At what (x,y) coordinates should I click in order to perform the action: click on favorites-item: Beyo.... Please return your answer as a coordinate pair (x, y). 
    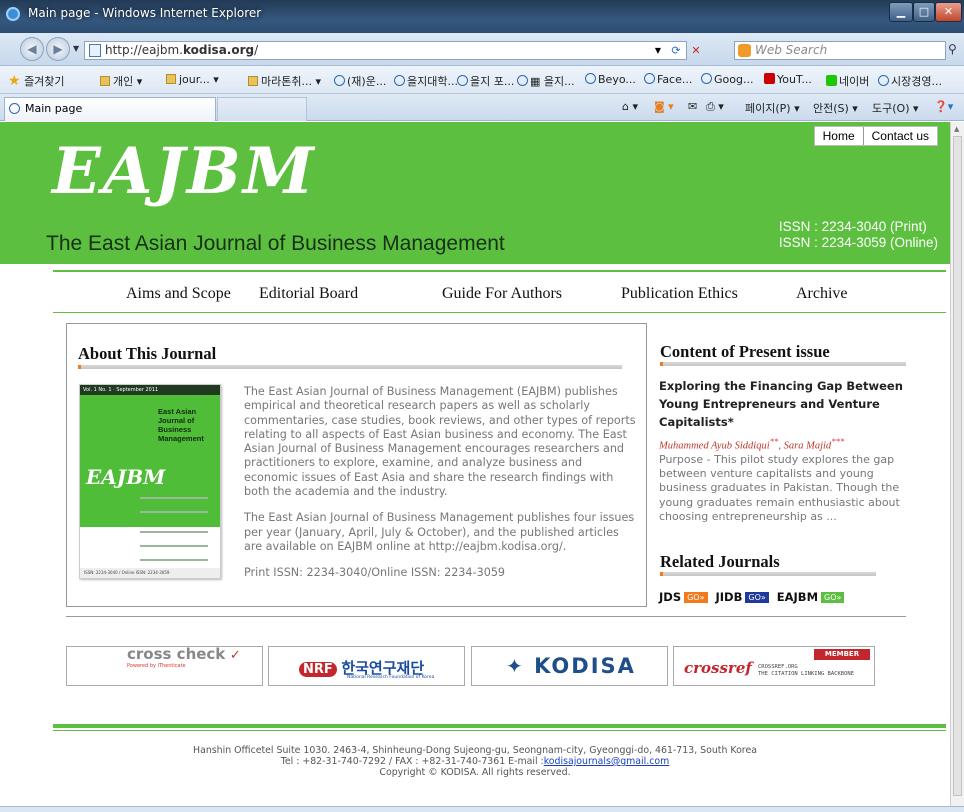
    Looking at the image, I should click on (610, 79).